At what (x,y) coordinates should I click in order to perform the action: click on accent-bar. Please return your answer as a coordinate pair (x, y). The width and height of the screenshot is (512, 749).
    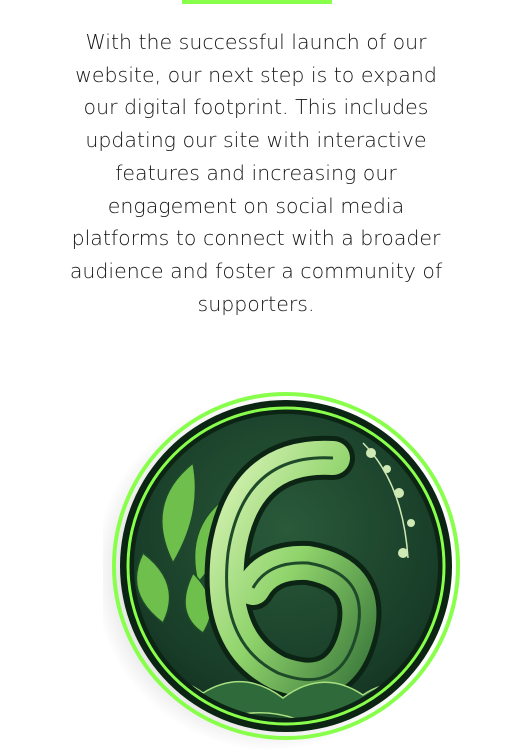
    Looking at the image, I should click on (257, 2).